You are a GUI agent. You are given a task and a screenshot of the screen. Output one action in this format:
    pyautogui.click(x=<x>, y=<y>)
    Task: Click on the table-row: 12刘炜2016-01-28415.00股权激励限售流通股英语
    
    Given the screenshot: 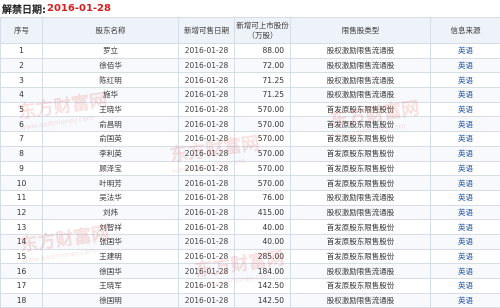 What is the action you would take?
    pyautogui.click(x=250, y=212)
    